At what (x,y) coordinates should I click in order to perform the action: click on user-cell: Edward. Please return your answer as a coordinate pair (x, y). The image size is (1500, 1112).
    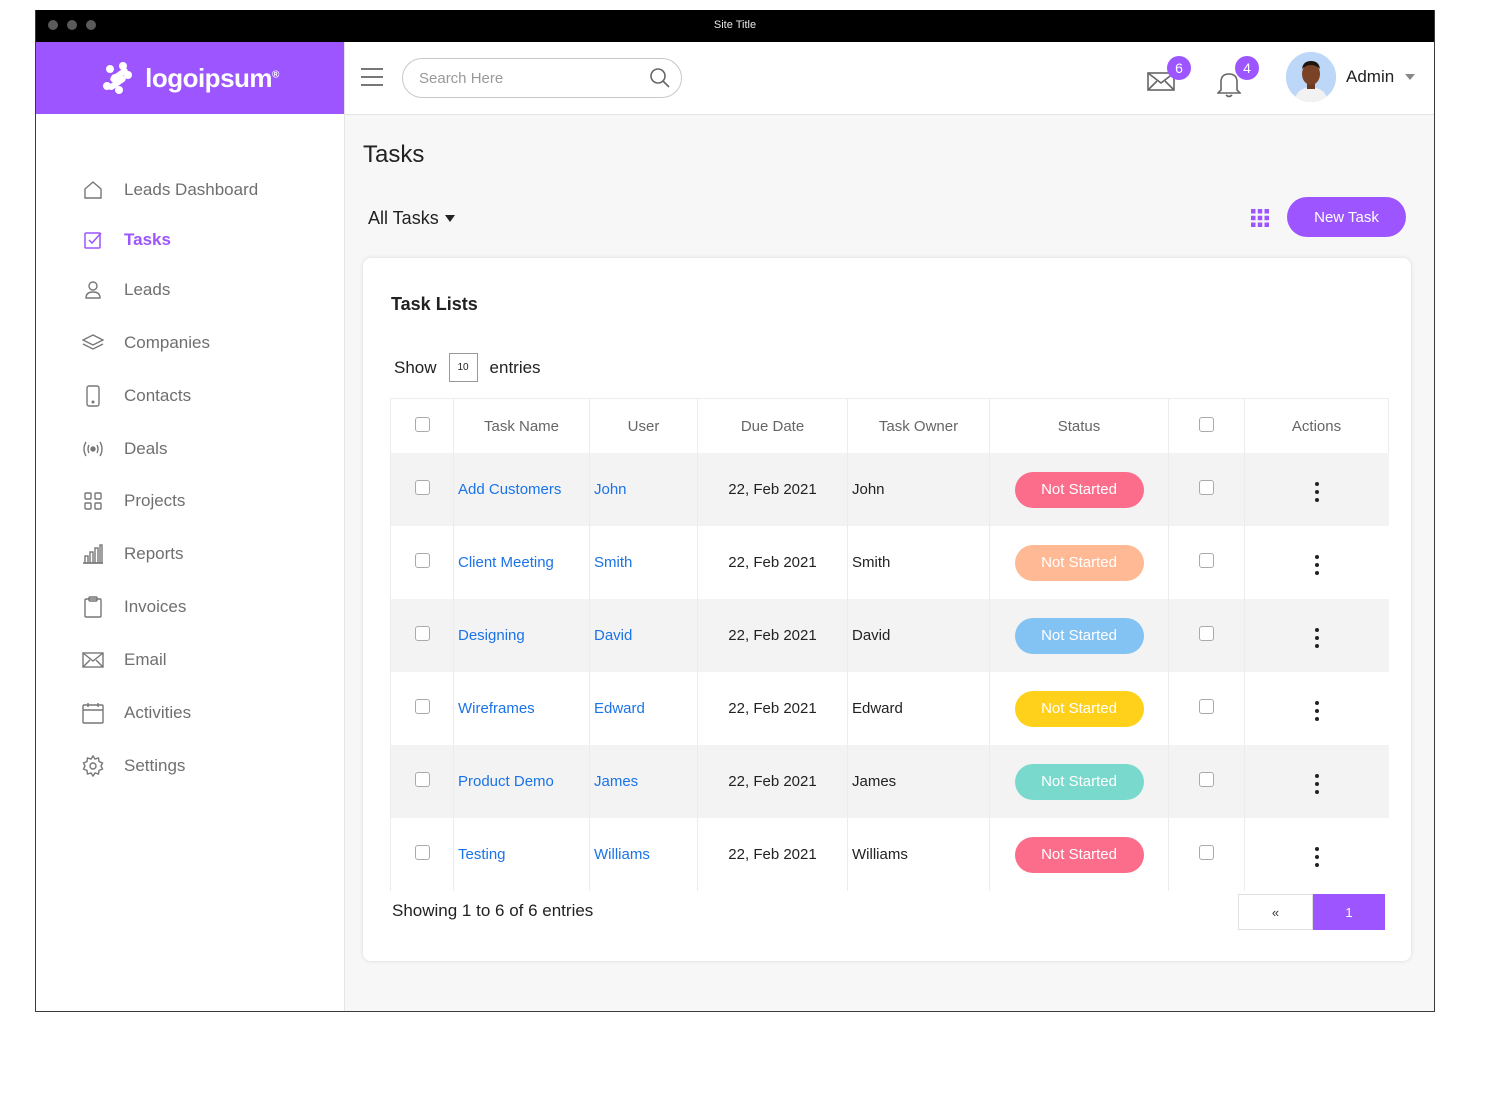
    Looking at the image, I should click on (643, 708).